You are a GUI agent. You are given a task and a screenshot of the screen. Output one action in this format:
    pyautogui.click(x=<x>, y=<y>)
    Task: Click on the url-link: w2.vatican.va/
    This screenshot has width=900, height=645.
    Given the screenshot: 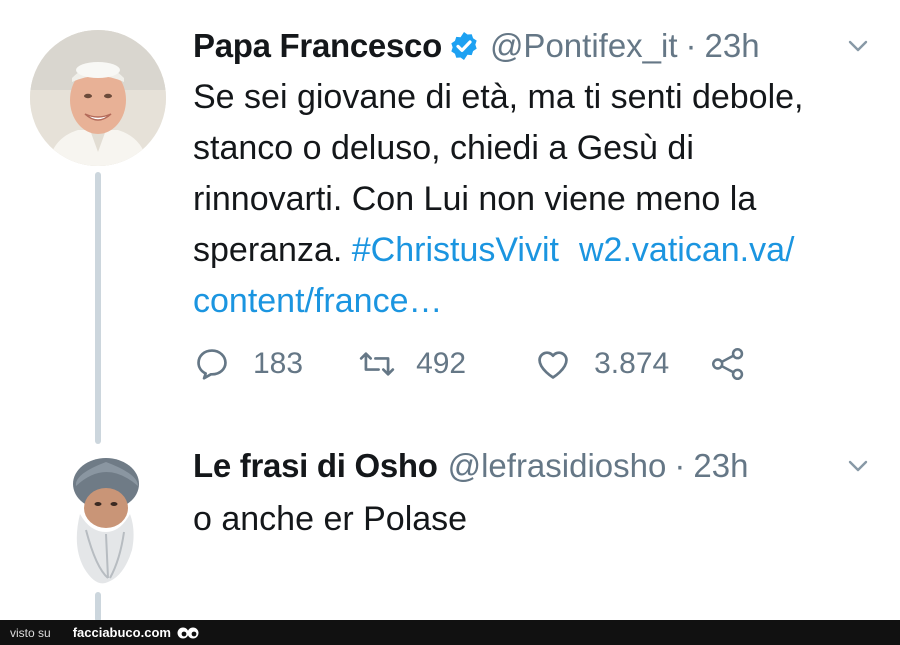 What is the action you would take?
    pyautogui.click(x=686, y=250)
    